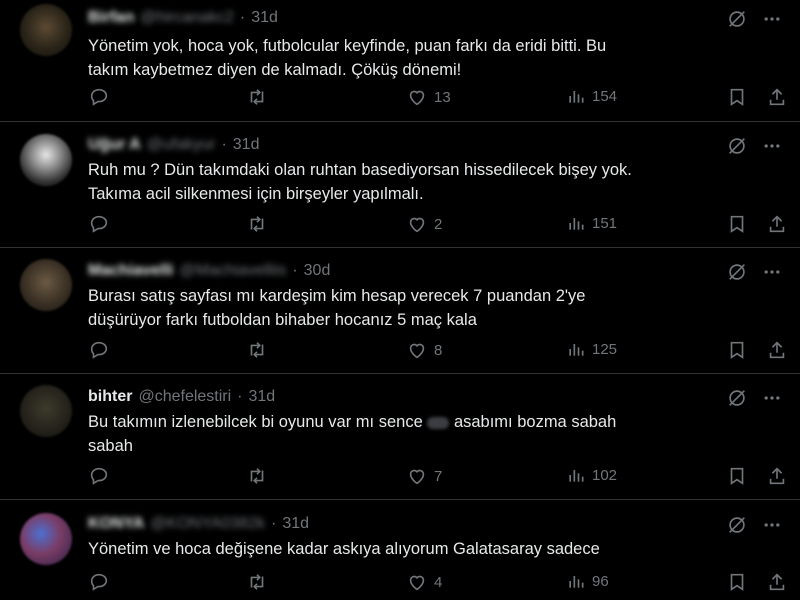 This screenshot has width=800, height=600. Describe the element at coordinates (207, 524) in the screenshot. I see `user-handle: @KONYA0382k` at that location.